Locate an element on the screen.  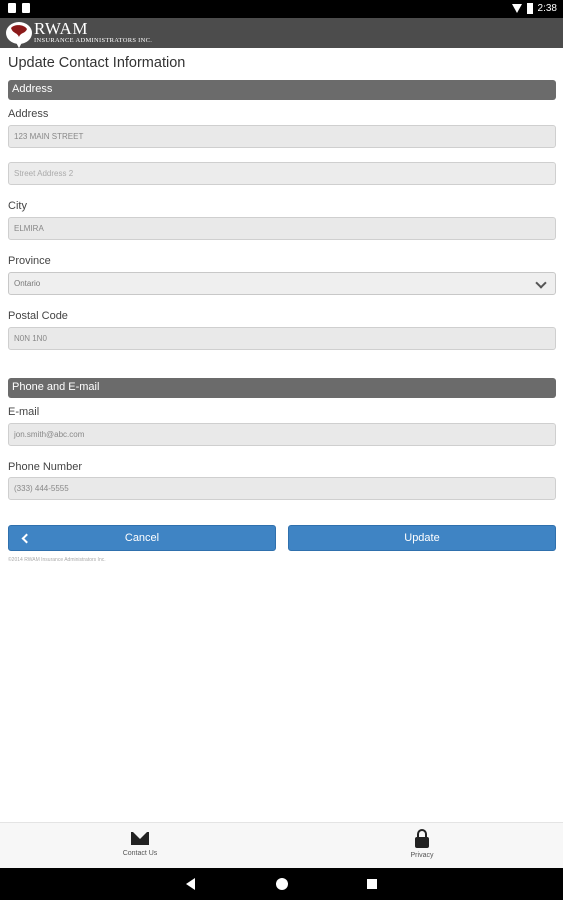
bottom-nav: Contact Us Privacy is located at coordinates (281, 845).